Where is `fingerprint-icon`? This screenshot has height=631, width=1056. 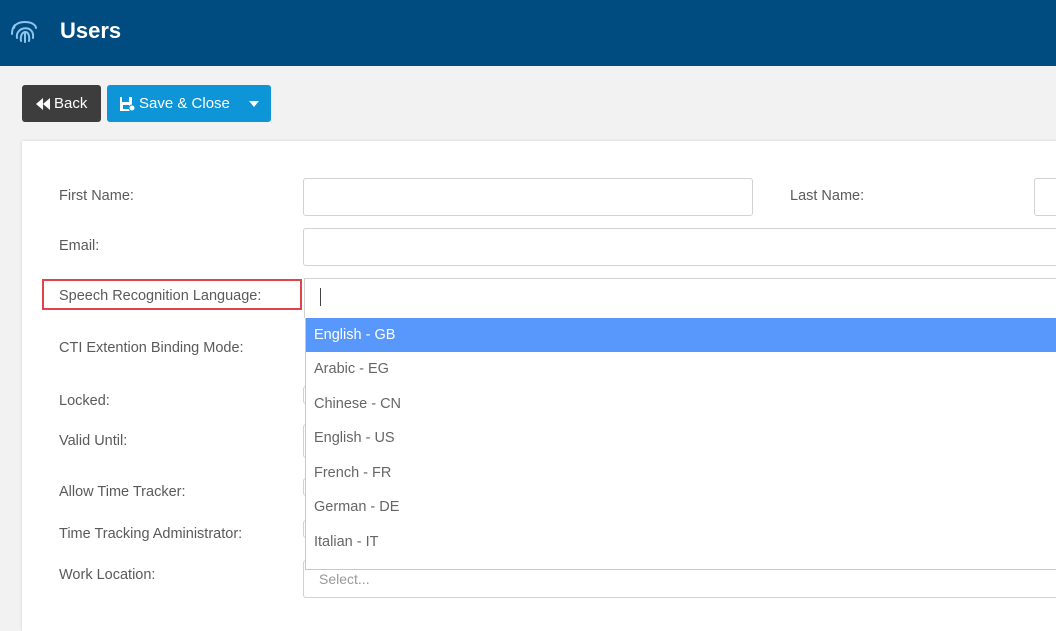
fingerprint-icon is located at coordinates (24, 32).